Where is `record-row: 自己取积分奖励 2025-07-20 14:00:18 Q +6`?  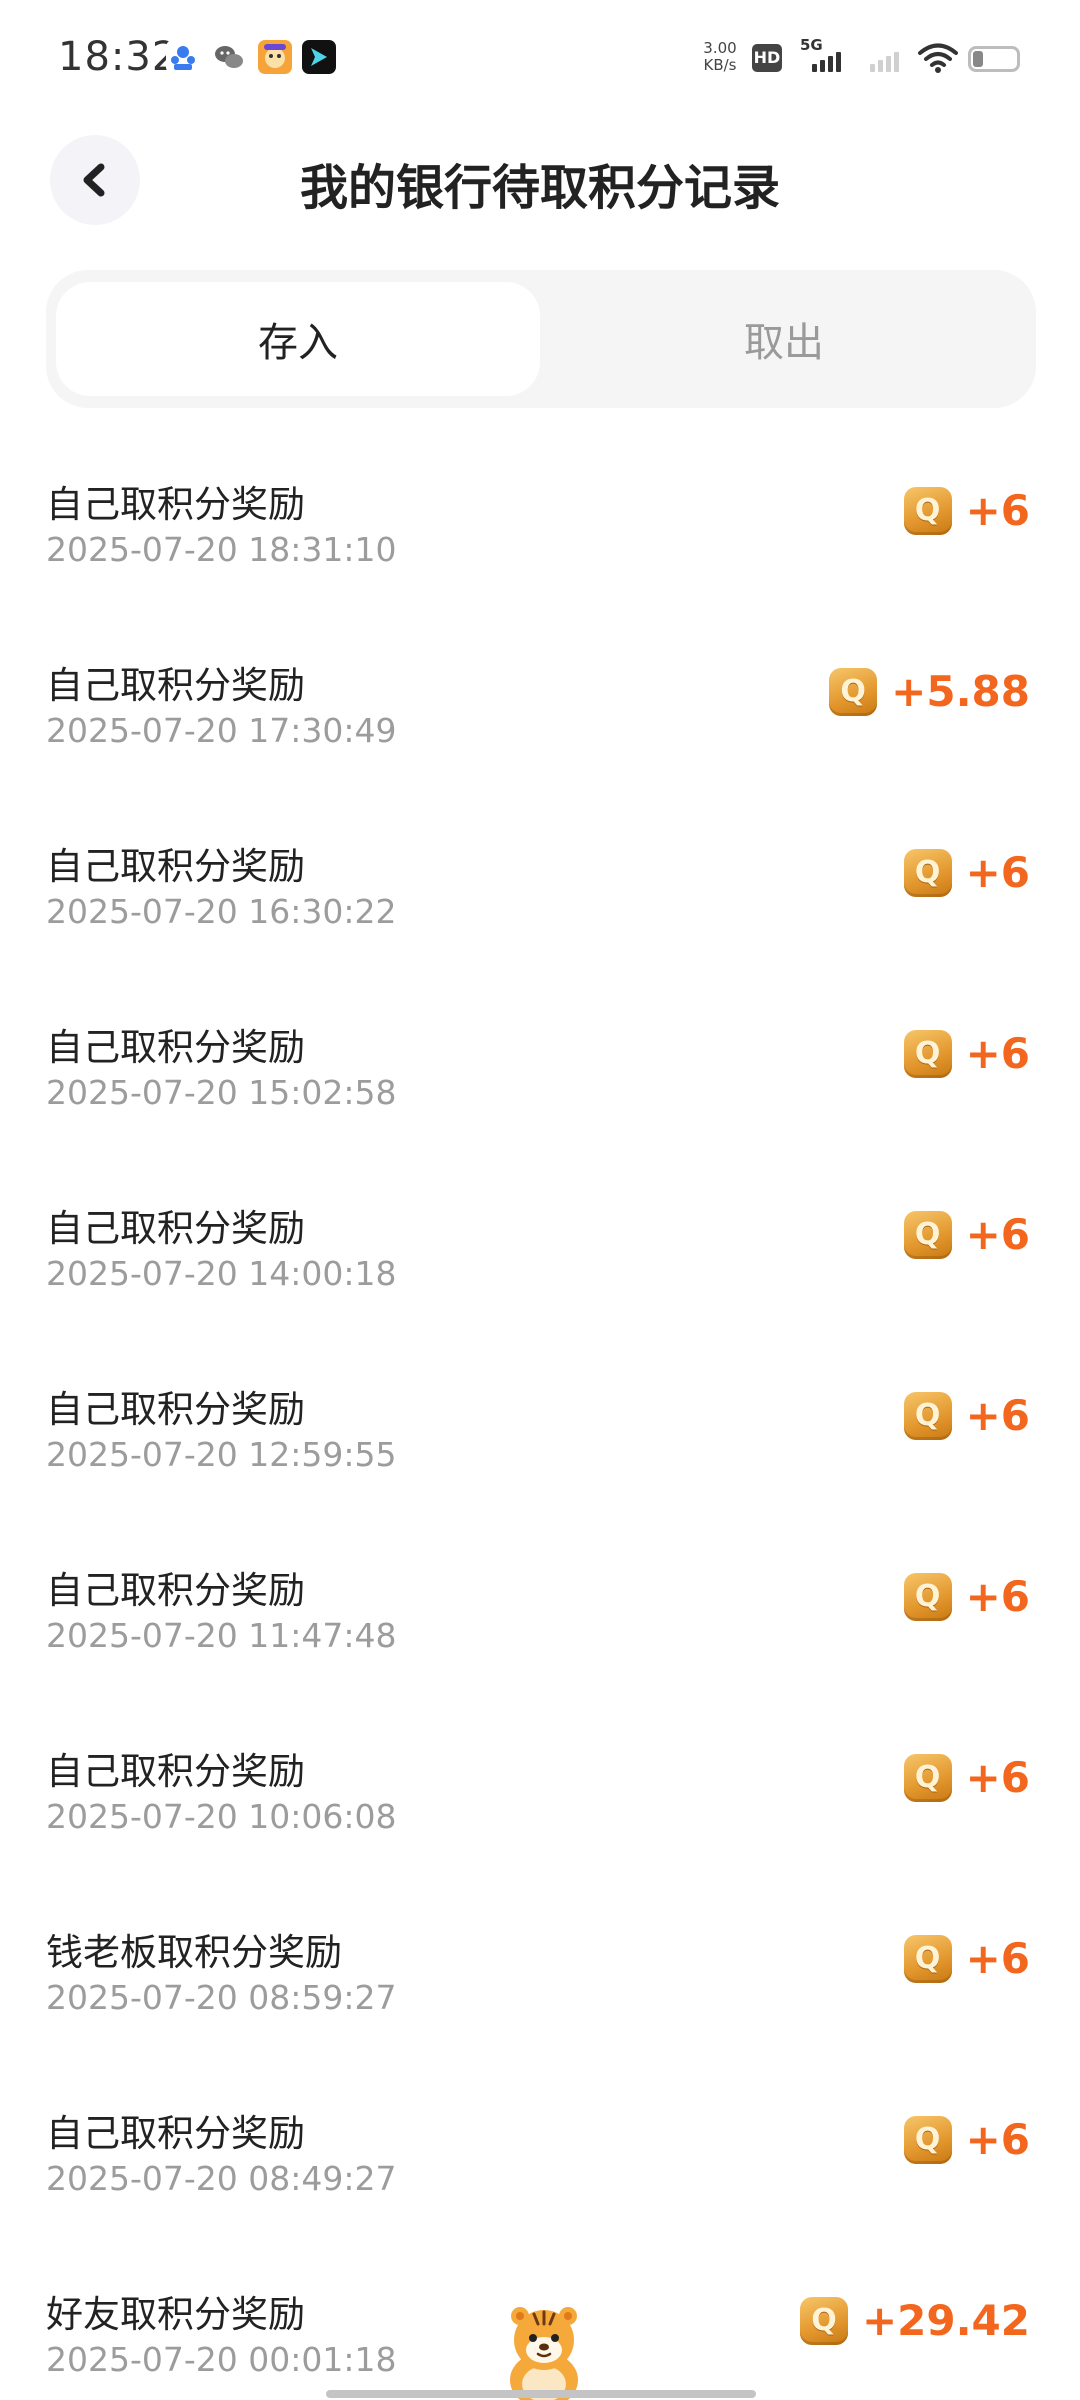
record-row: 自己取积分奖励 2025-07-20 14:00:18 Q +6 is located at coordinates (540, 1244).